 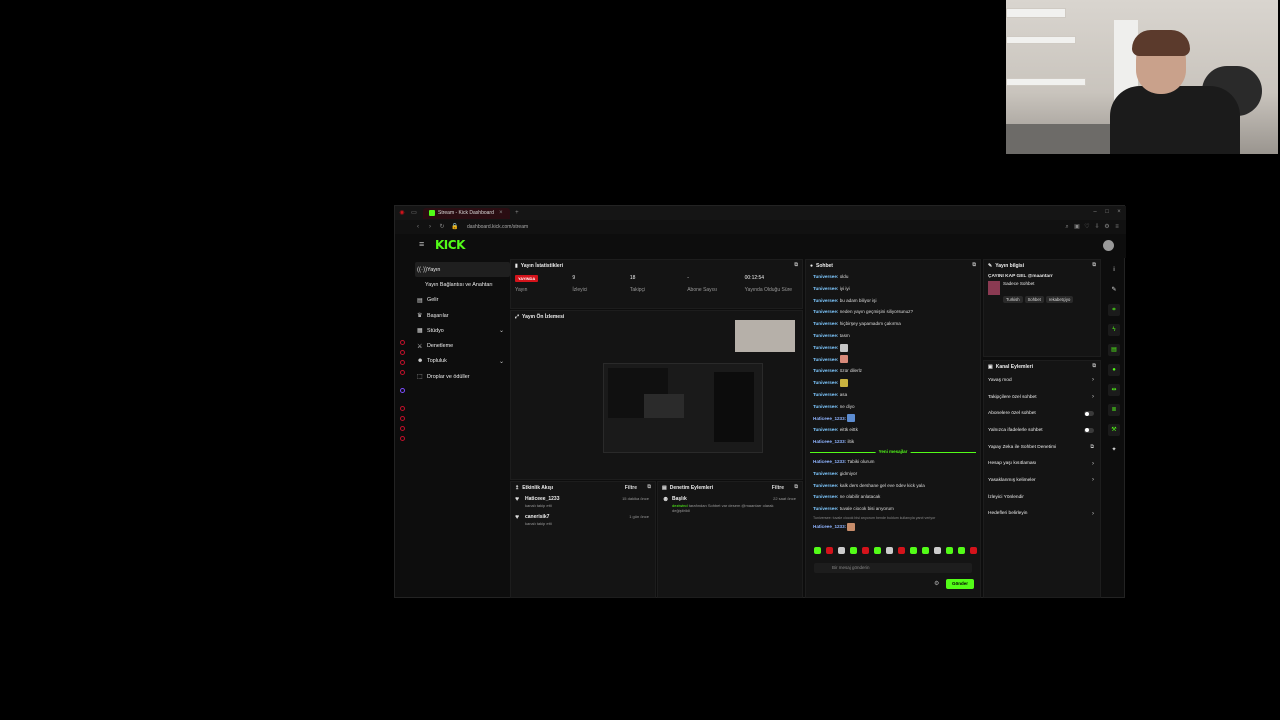 I want to click on channel-action-item: Yapay Zeka ile Sohbet Denetimi ⧉, so click(x=1042, y=447).